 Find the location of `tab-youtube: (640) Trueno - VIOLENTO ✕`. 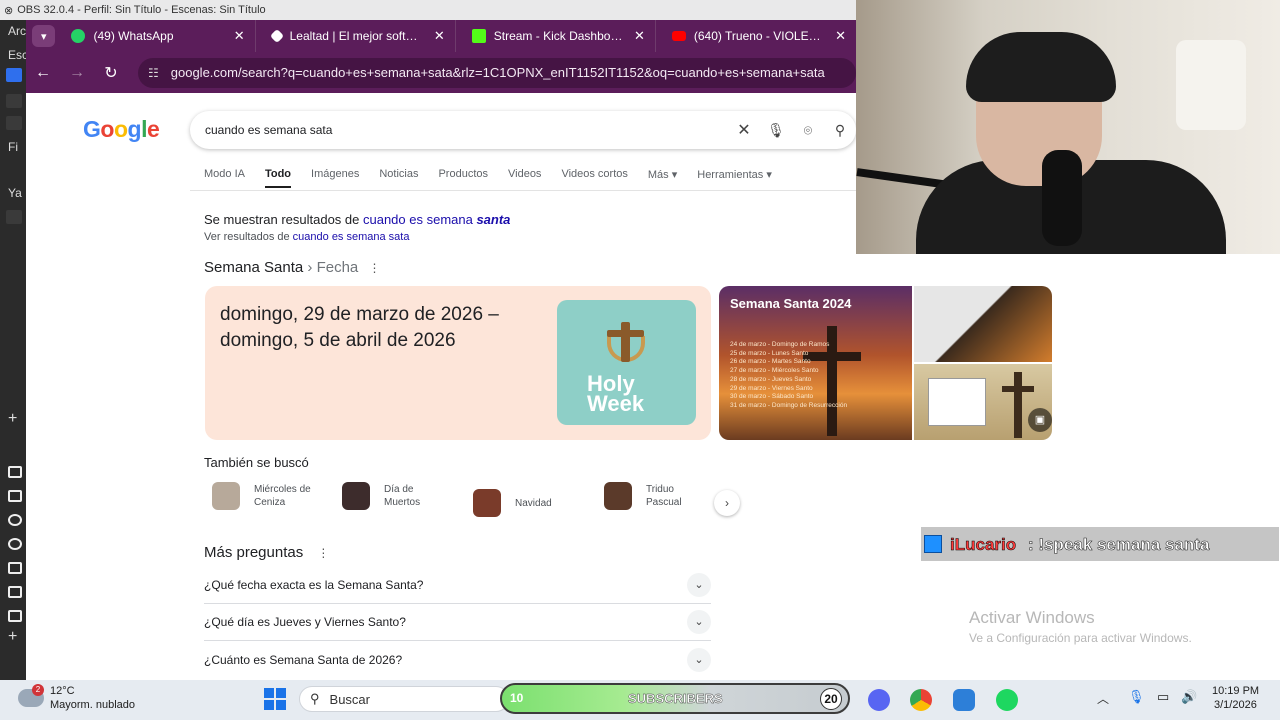

tab-youtube: (640) Trueno - VIOLENTO ✕ is located at coordinates (756, 36).